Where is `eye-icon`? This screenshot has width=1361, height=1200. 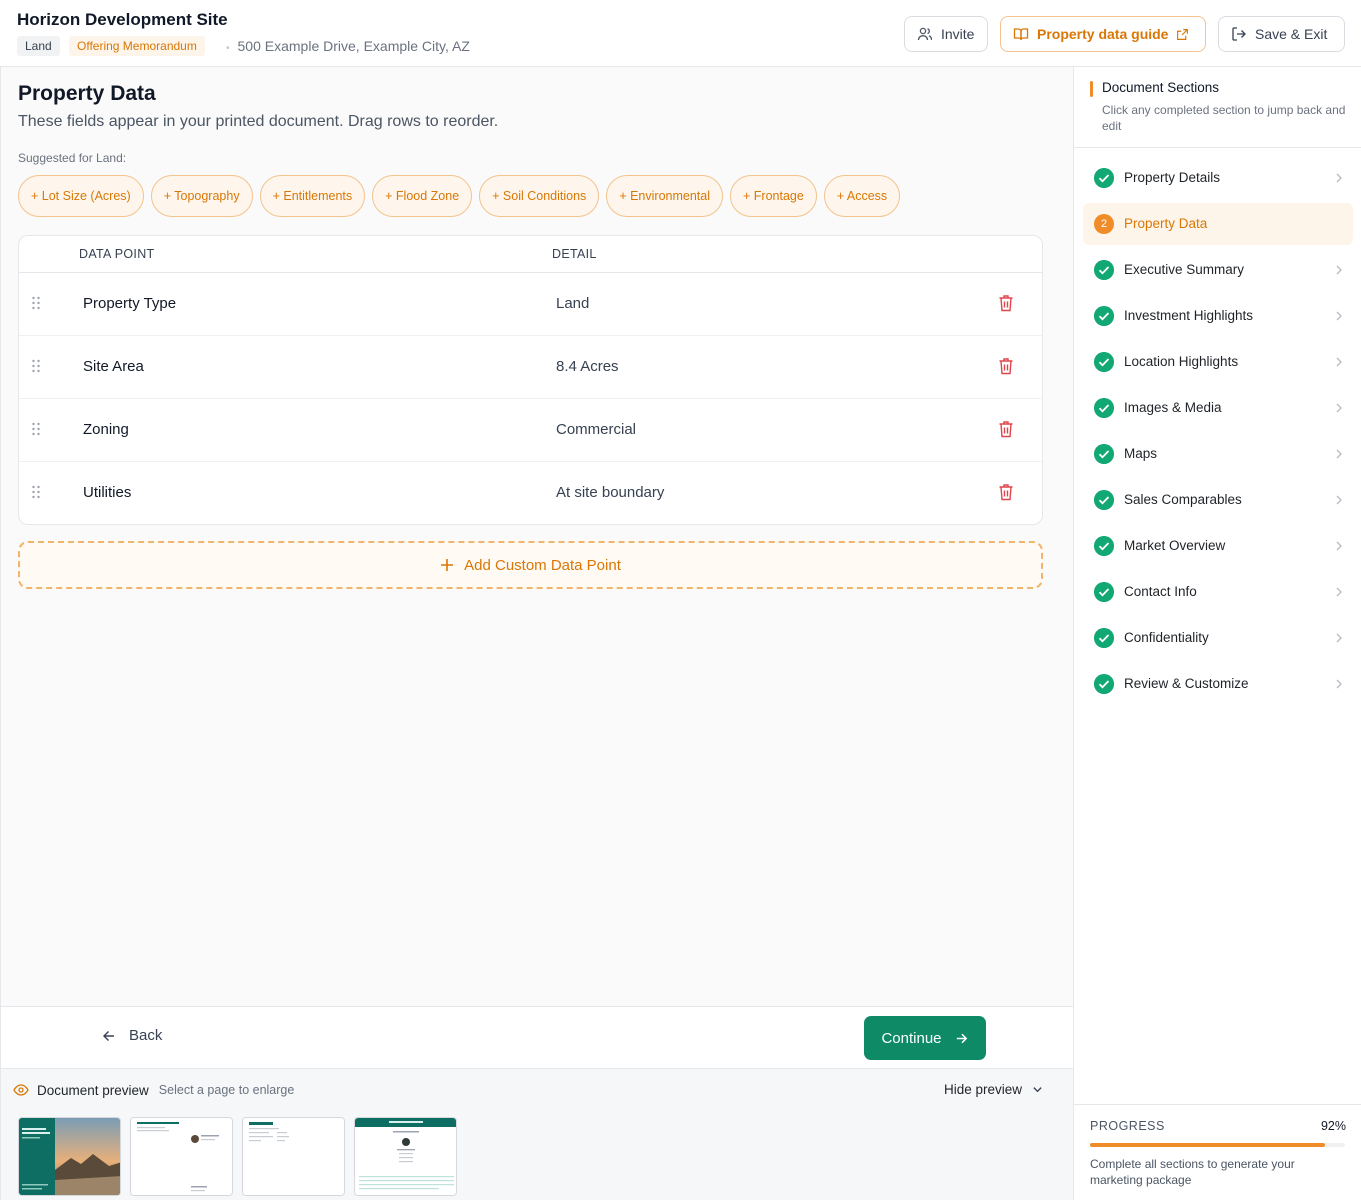
eye-icon is located at coordinates (21, 1090).